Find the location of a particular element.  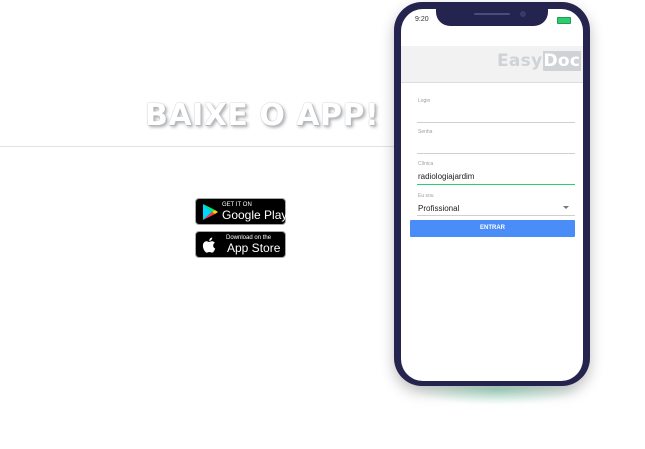

role-label: Eu sou is located at coordinates (426, 196).